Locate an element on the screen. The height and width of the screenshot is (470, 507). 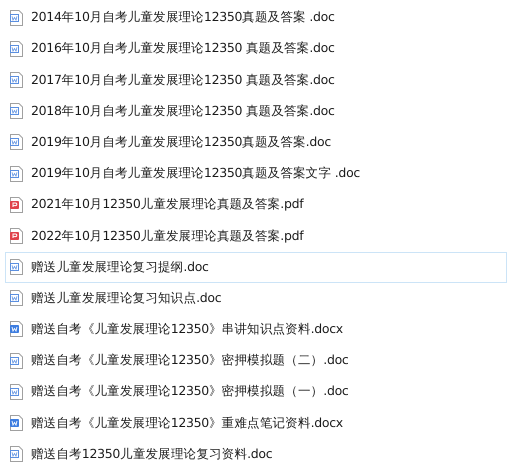
file-row: 2017年10月自考儿童发展理论12350 真题及答案.doc is located at coordinates (256, 80).